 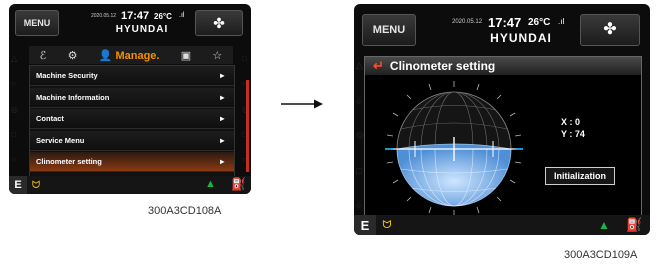 What do you see at coordinates (73, 55) in the screenshot?
I see `tab-settings-icon: ⚙` at bounding box center [73, 55].